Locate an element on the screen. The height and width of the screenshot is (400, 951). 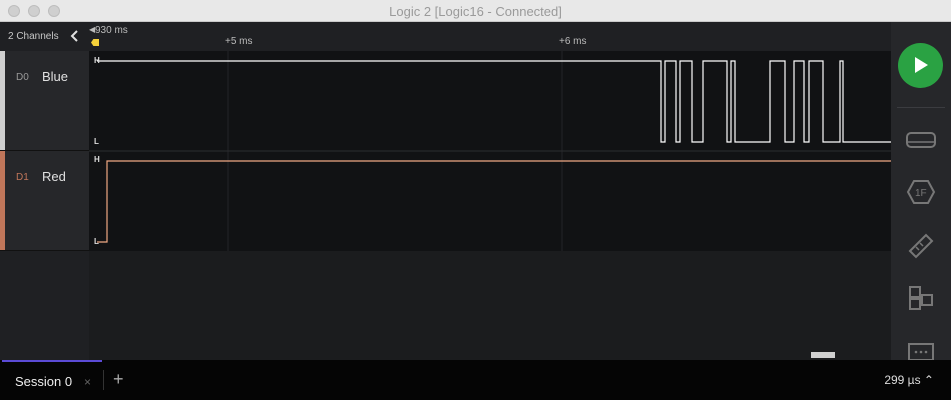
sidebar-divider is located at coordinates (921, 107).